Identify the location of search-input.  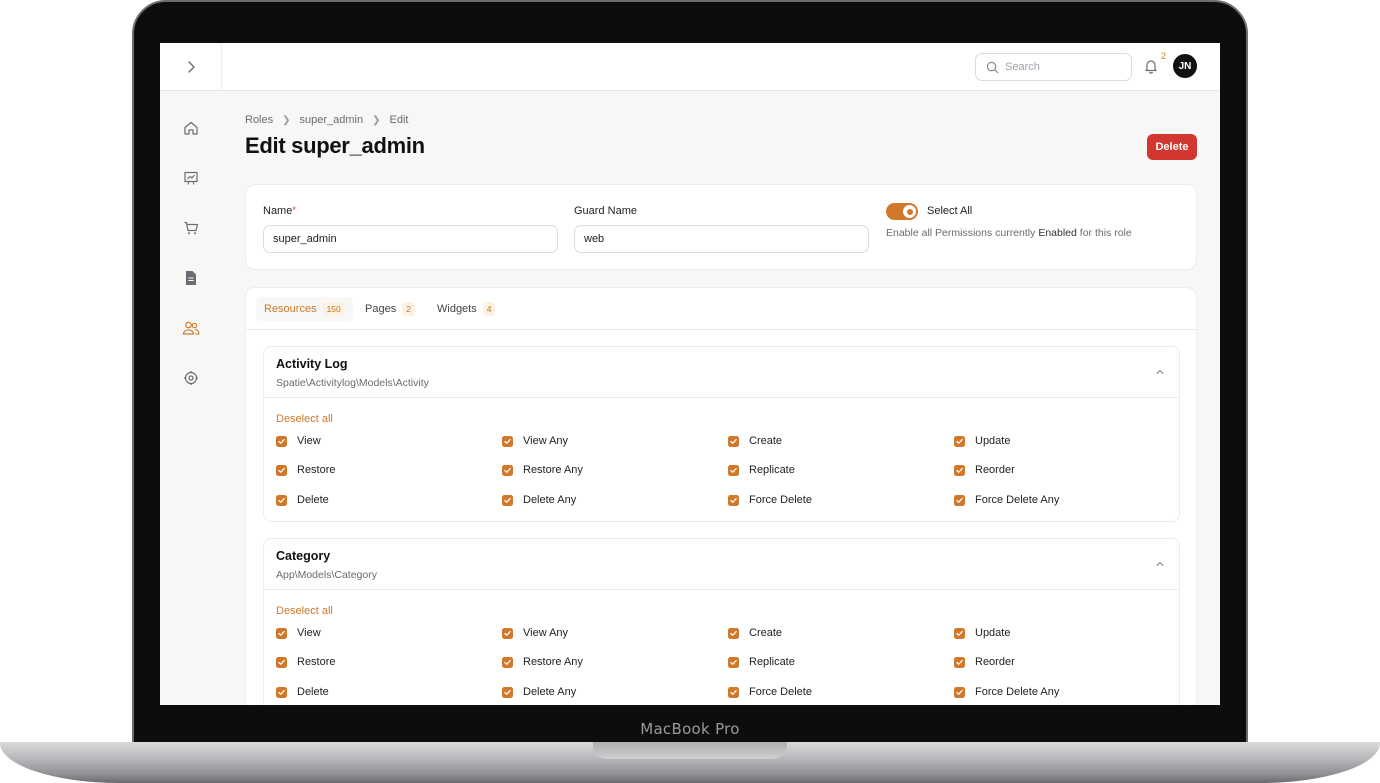
(1065, 67).